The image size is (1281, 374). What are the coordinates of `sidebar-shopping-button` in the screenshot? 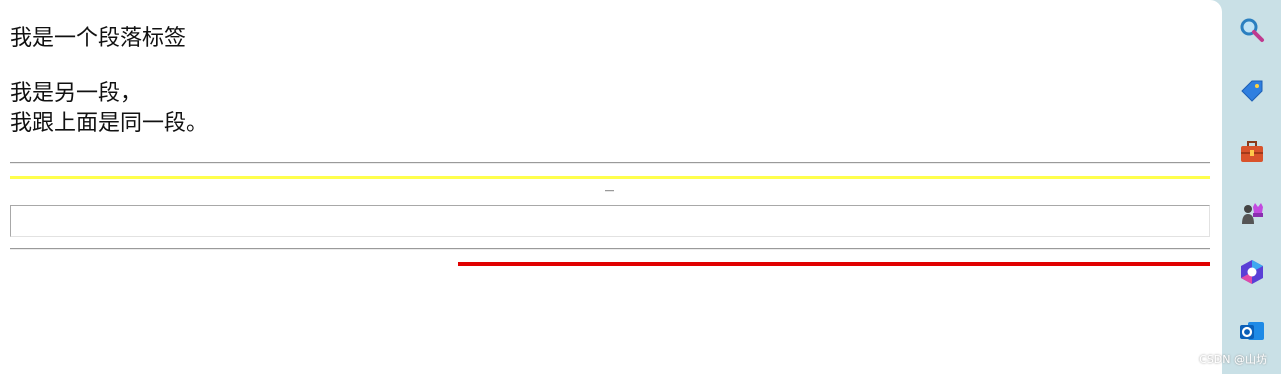 It's located at (1252, 91).